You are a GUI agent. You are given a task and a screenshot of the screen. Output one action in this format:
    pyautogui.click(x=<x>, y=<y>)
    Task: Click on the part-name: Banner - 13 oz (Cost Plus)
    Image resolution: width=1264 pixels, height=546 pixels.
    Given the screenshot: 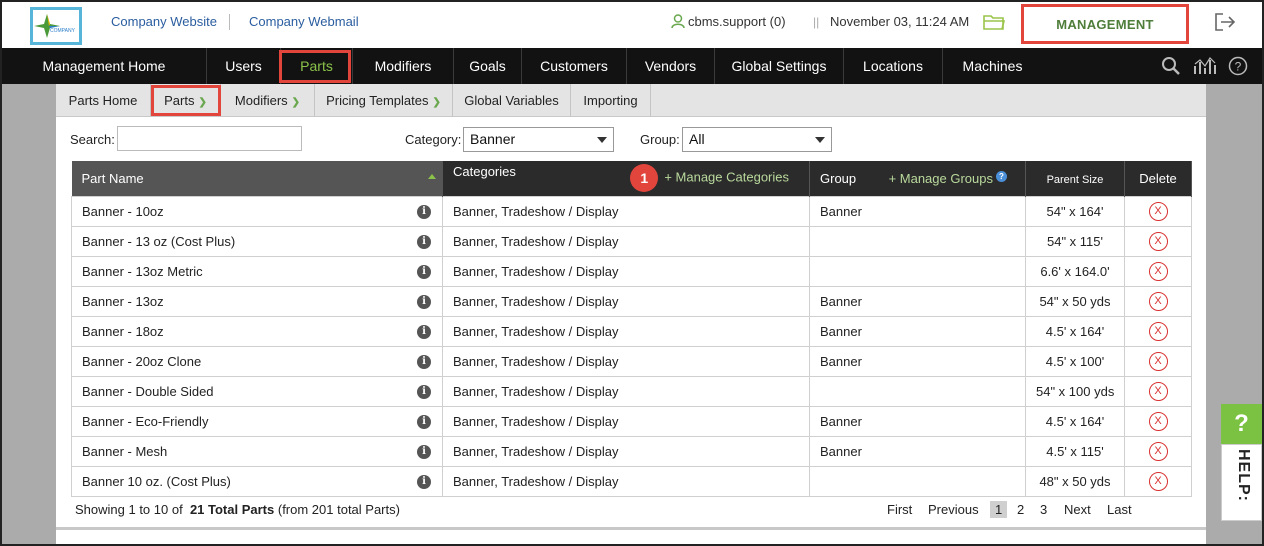 What is the action you would take?
    pyautogui.click(x=158, y=241)
    